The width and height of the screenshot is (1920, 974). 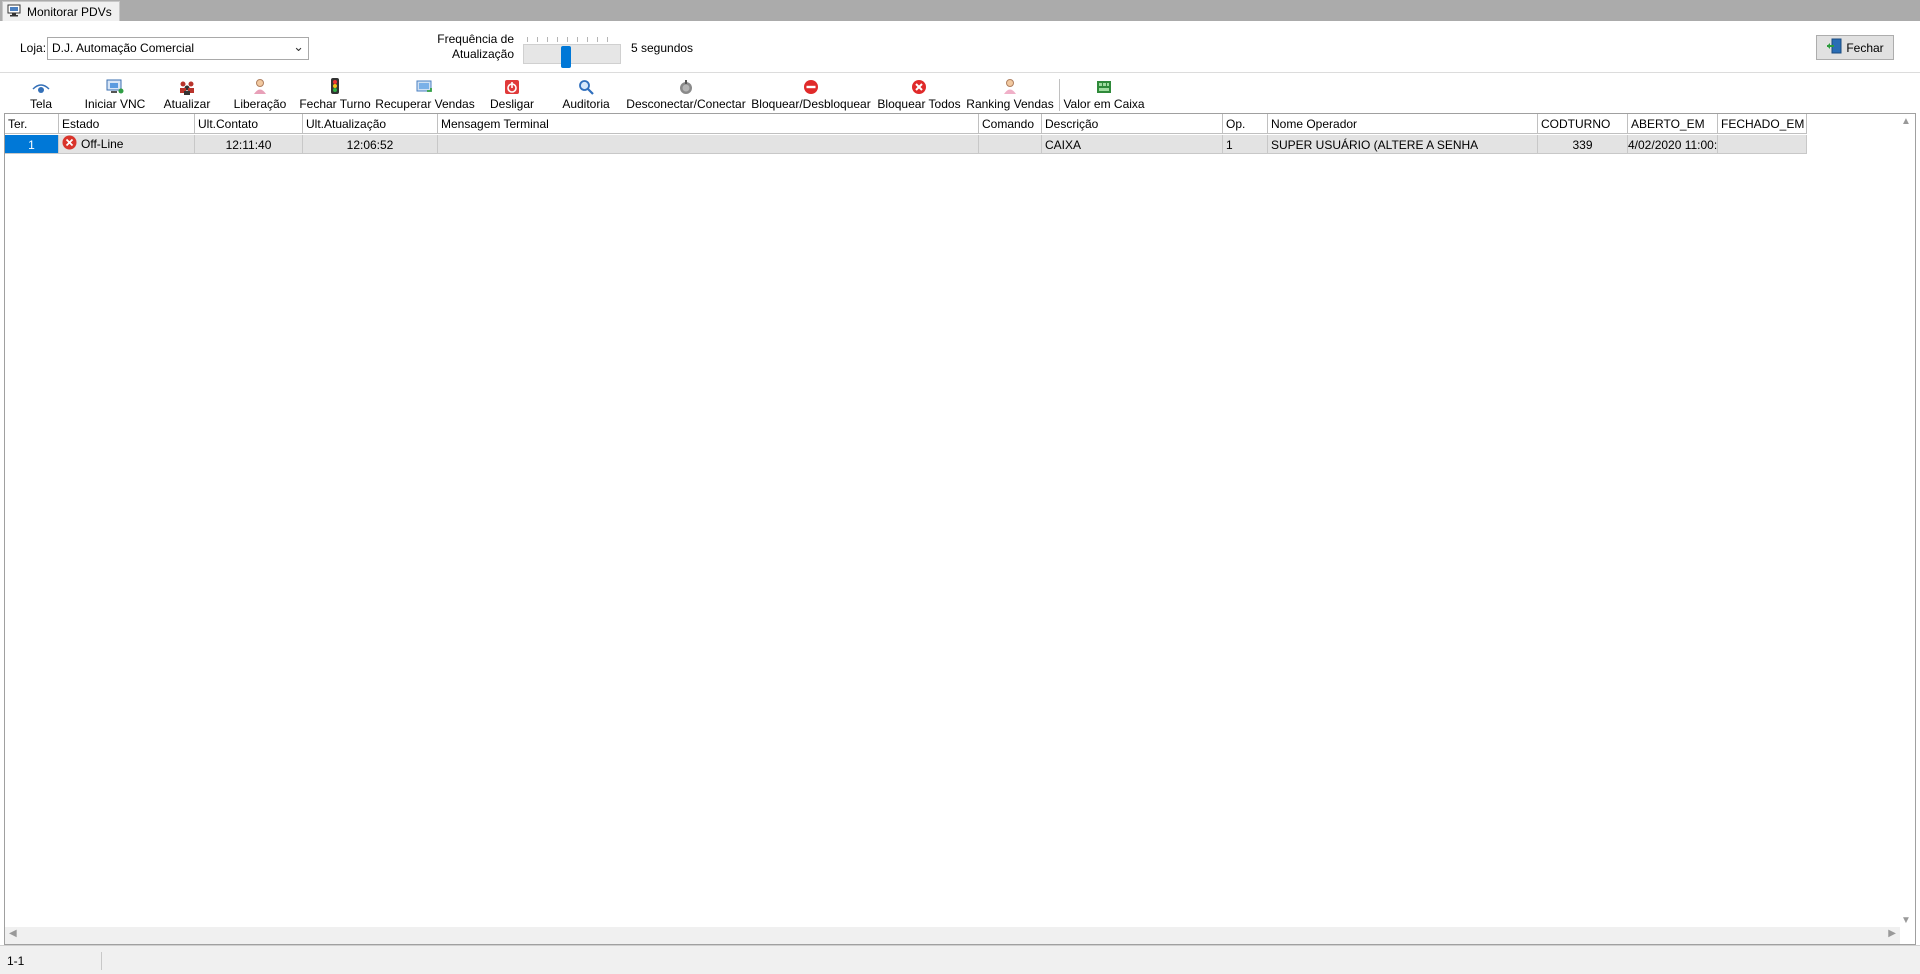 I want to click on block-all-icon, so click(x=919, y=85).